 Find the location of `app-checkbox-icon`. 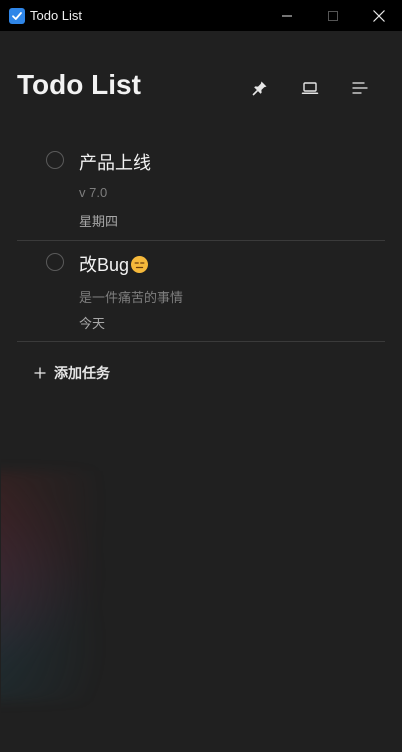

app-checkbox-icon is located at coordinates (17, 15).